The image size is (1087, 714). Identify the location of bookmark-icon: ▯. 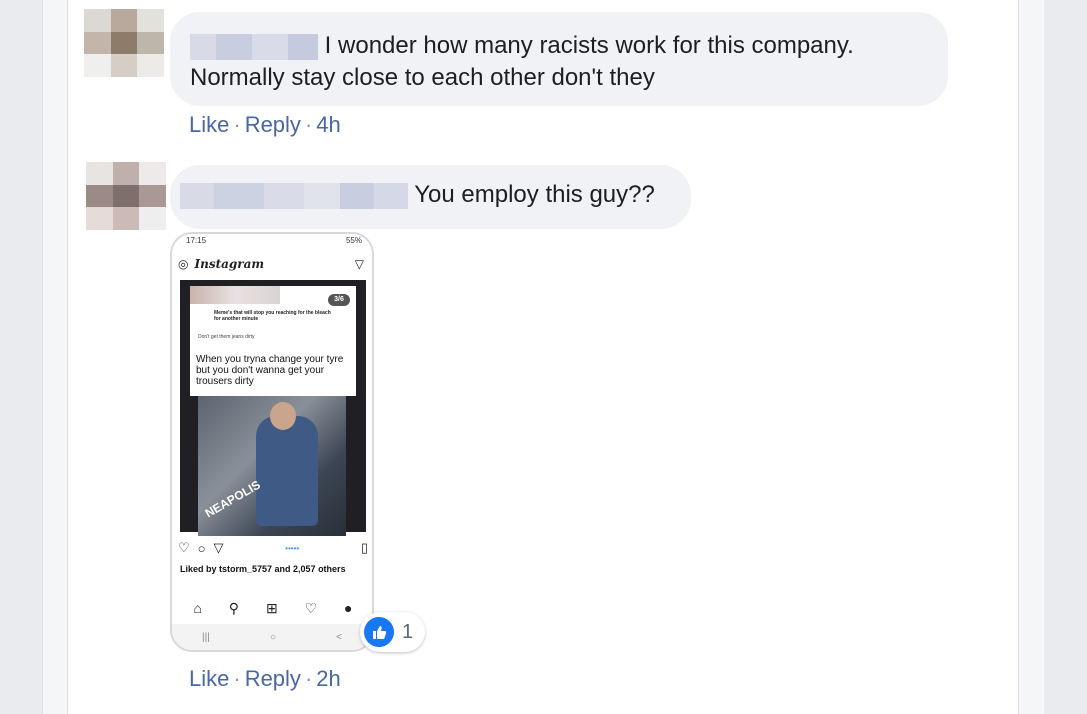
(364, 547).